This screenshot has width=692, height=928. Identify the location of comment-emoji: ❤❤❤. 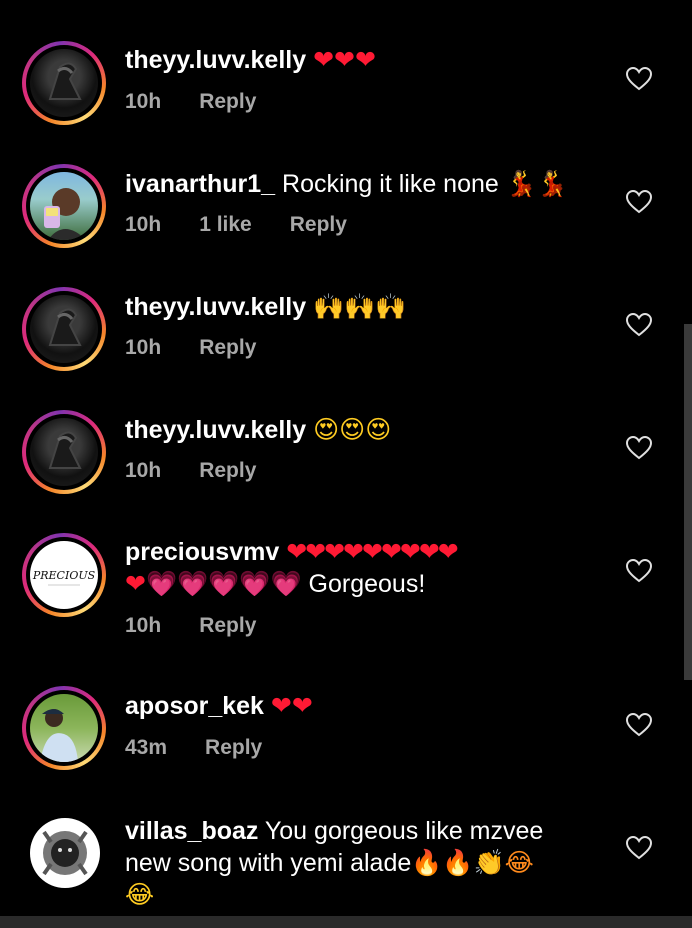
(344, 59).